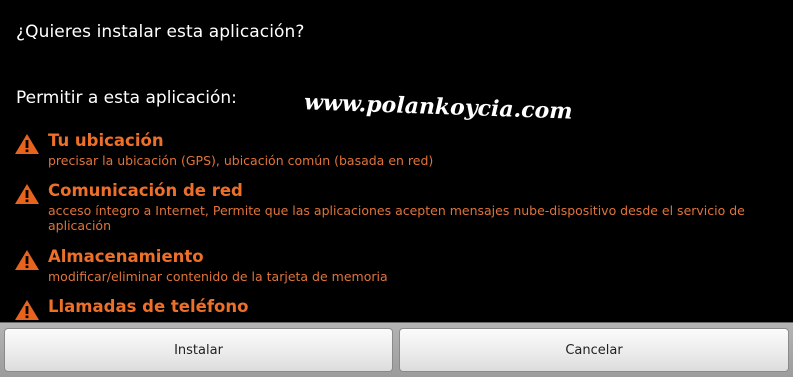  What do you see at coordinates (396, 349) in the screenshot?
I see `button-bar: Instalar Cancelar` at bounding box center [396, 349].